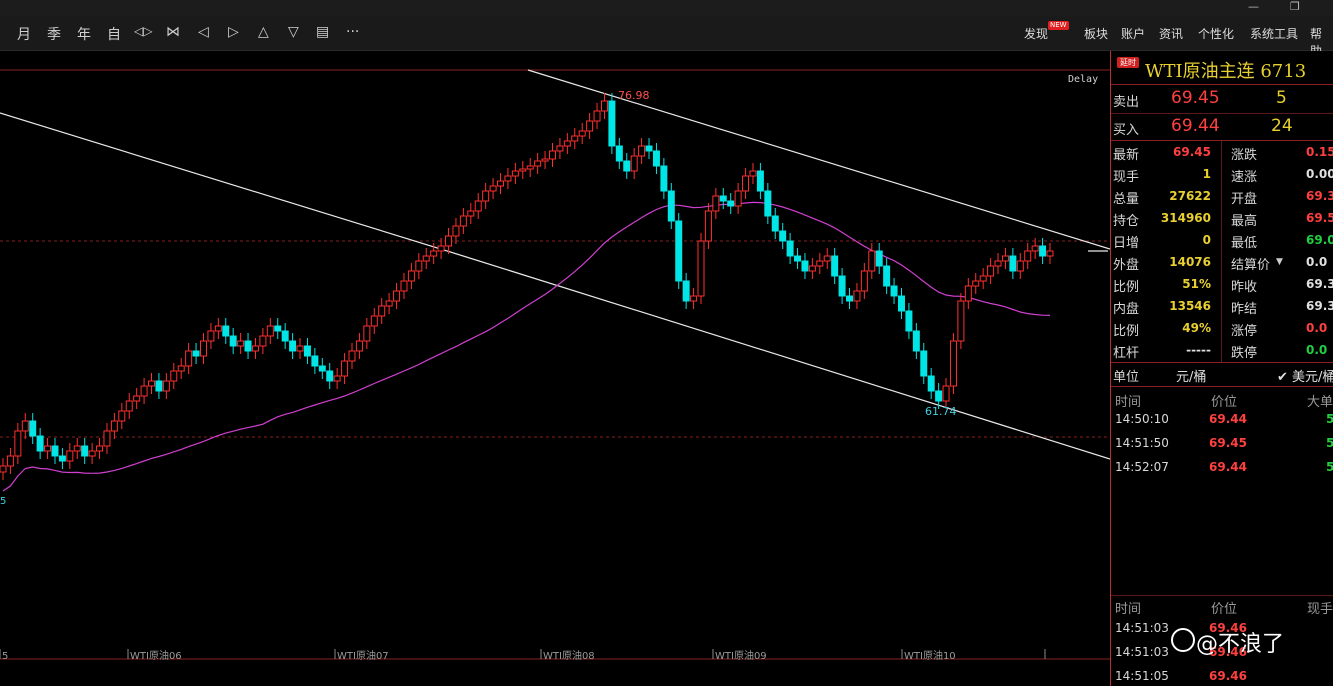 This screenshot has width=1333, height=686. Describe the element at coordinates (322, 32) in the screenshot. I see `layout-icon: ▤` at that location.